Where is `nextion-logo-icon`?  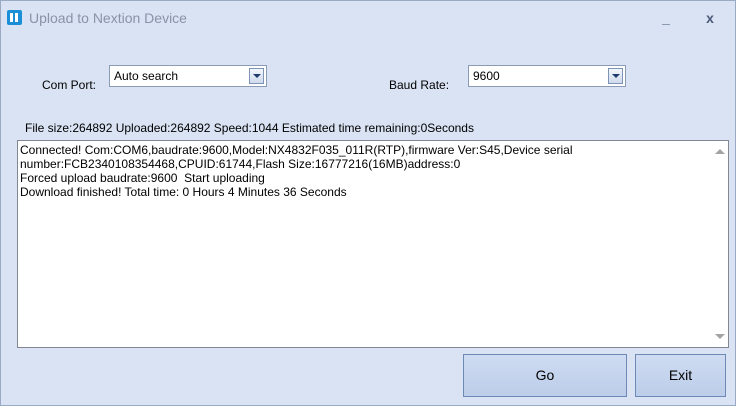 nextion-logo-icon is located at coordinates (14, 17).